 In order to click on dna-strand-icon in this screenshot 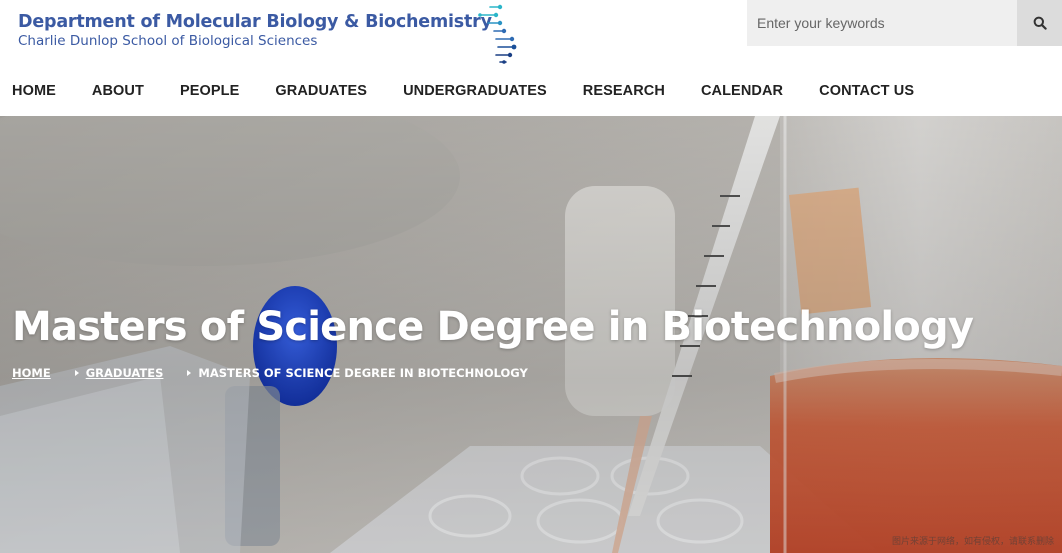, I will do `click(497, 34)`.